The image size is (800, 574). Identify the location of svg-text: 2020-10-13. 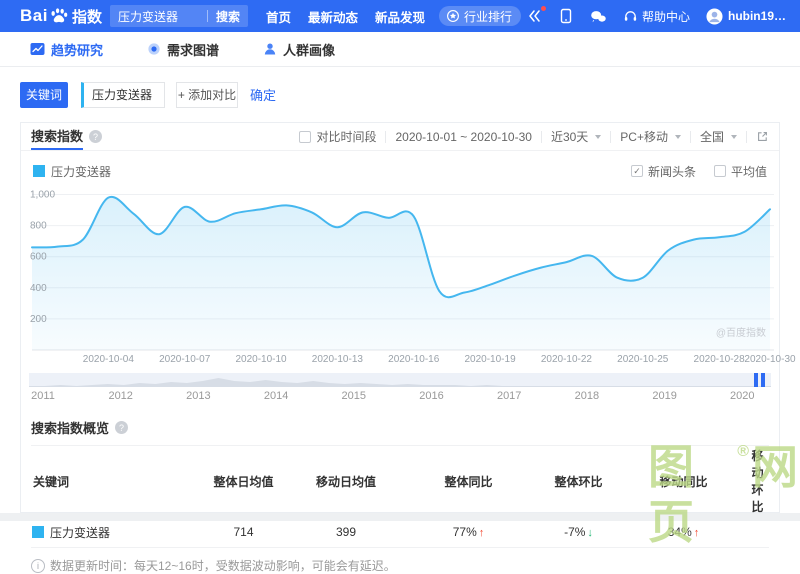
(338, 359).